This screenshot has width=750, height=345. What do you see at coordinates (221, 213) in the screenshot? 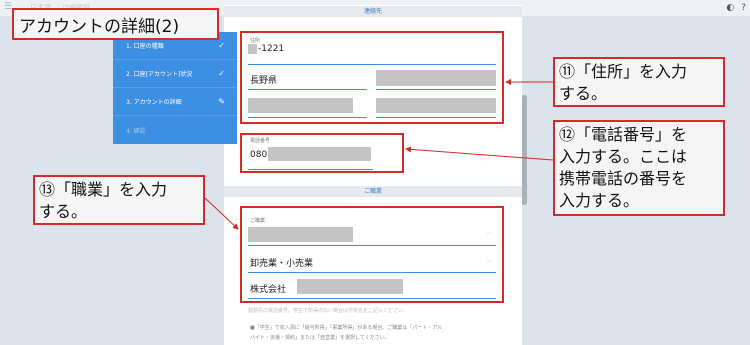
I see `arrow-occupation` at bounding box center [221, 213].